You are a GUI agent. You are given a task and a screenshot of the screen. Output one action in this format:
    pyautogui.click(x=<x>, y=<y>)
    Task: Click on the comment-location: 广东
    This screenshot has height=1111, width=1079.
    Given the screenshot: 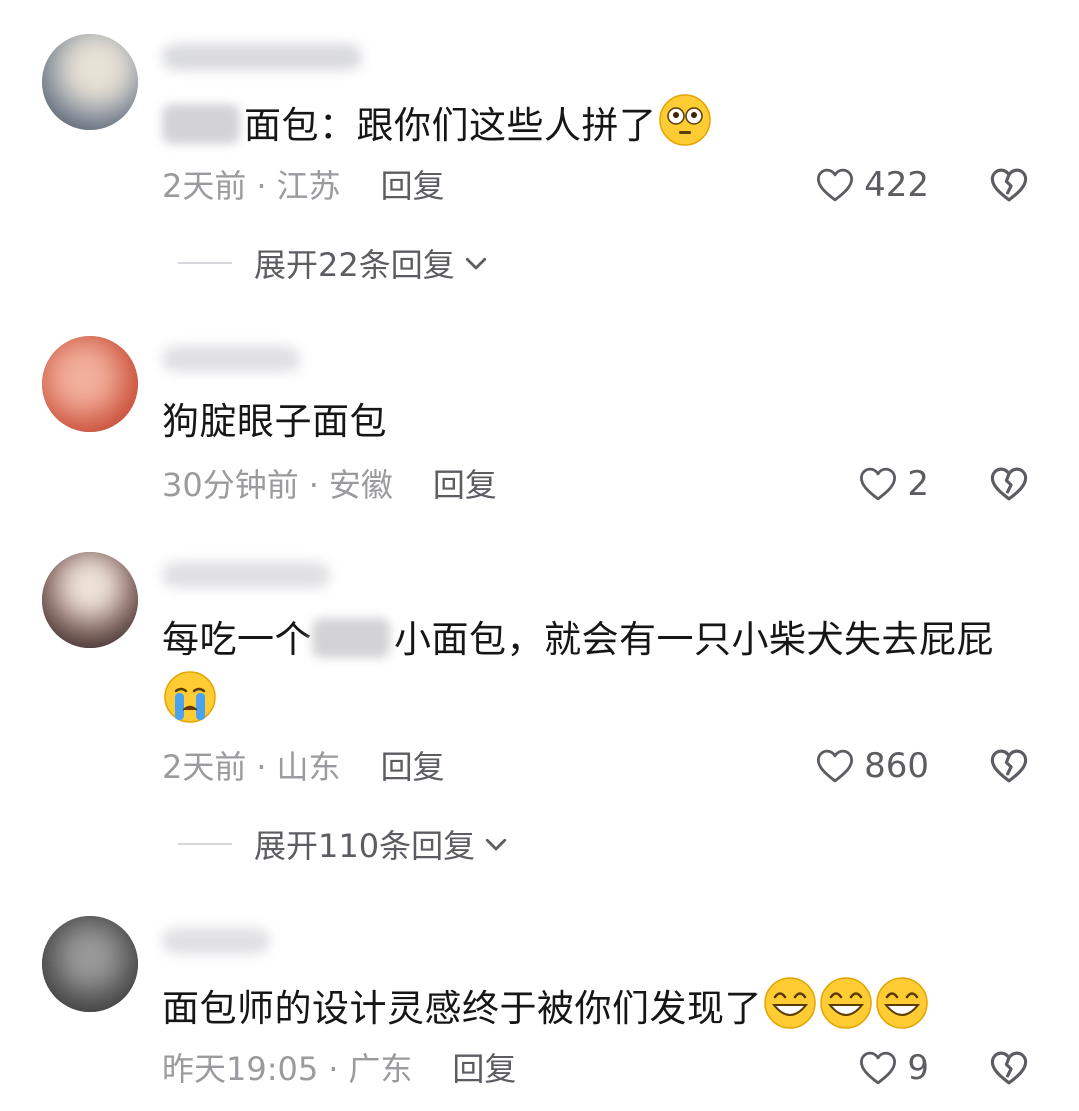 What is the action you would take?
    pyautogui.click(x=380, y=1069)
    